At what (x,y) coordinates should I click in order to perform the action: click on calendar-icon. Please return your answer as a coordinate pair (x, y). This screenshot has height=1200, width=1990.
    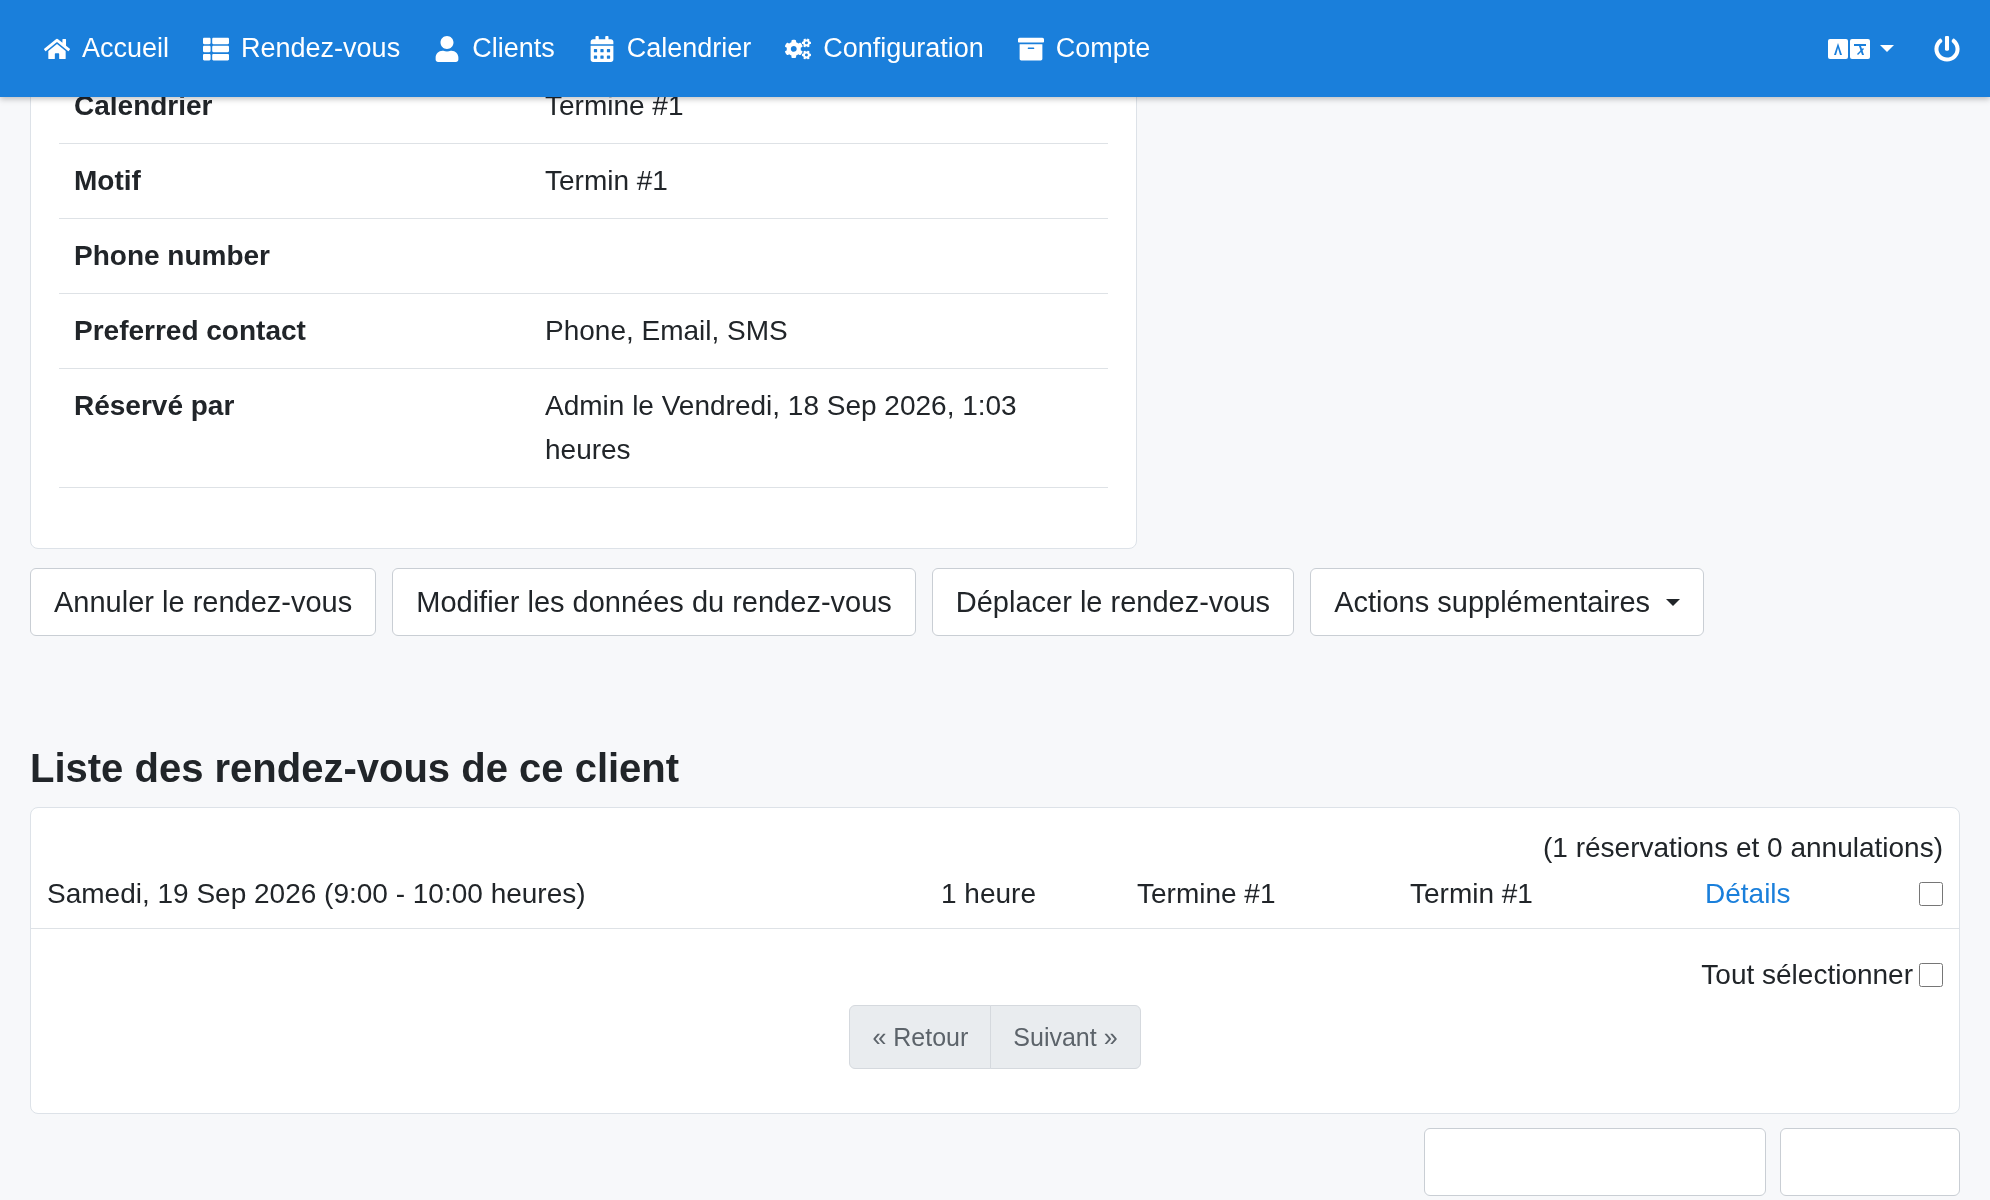
    Looking at the image, I should click on (601, 48).